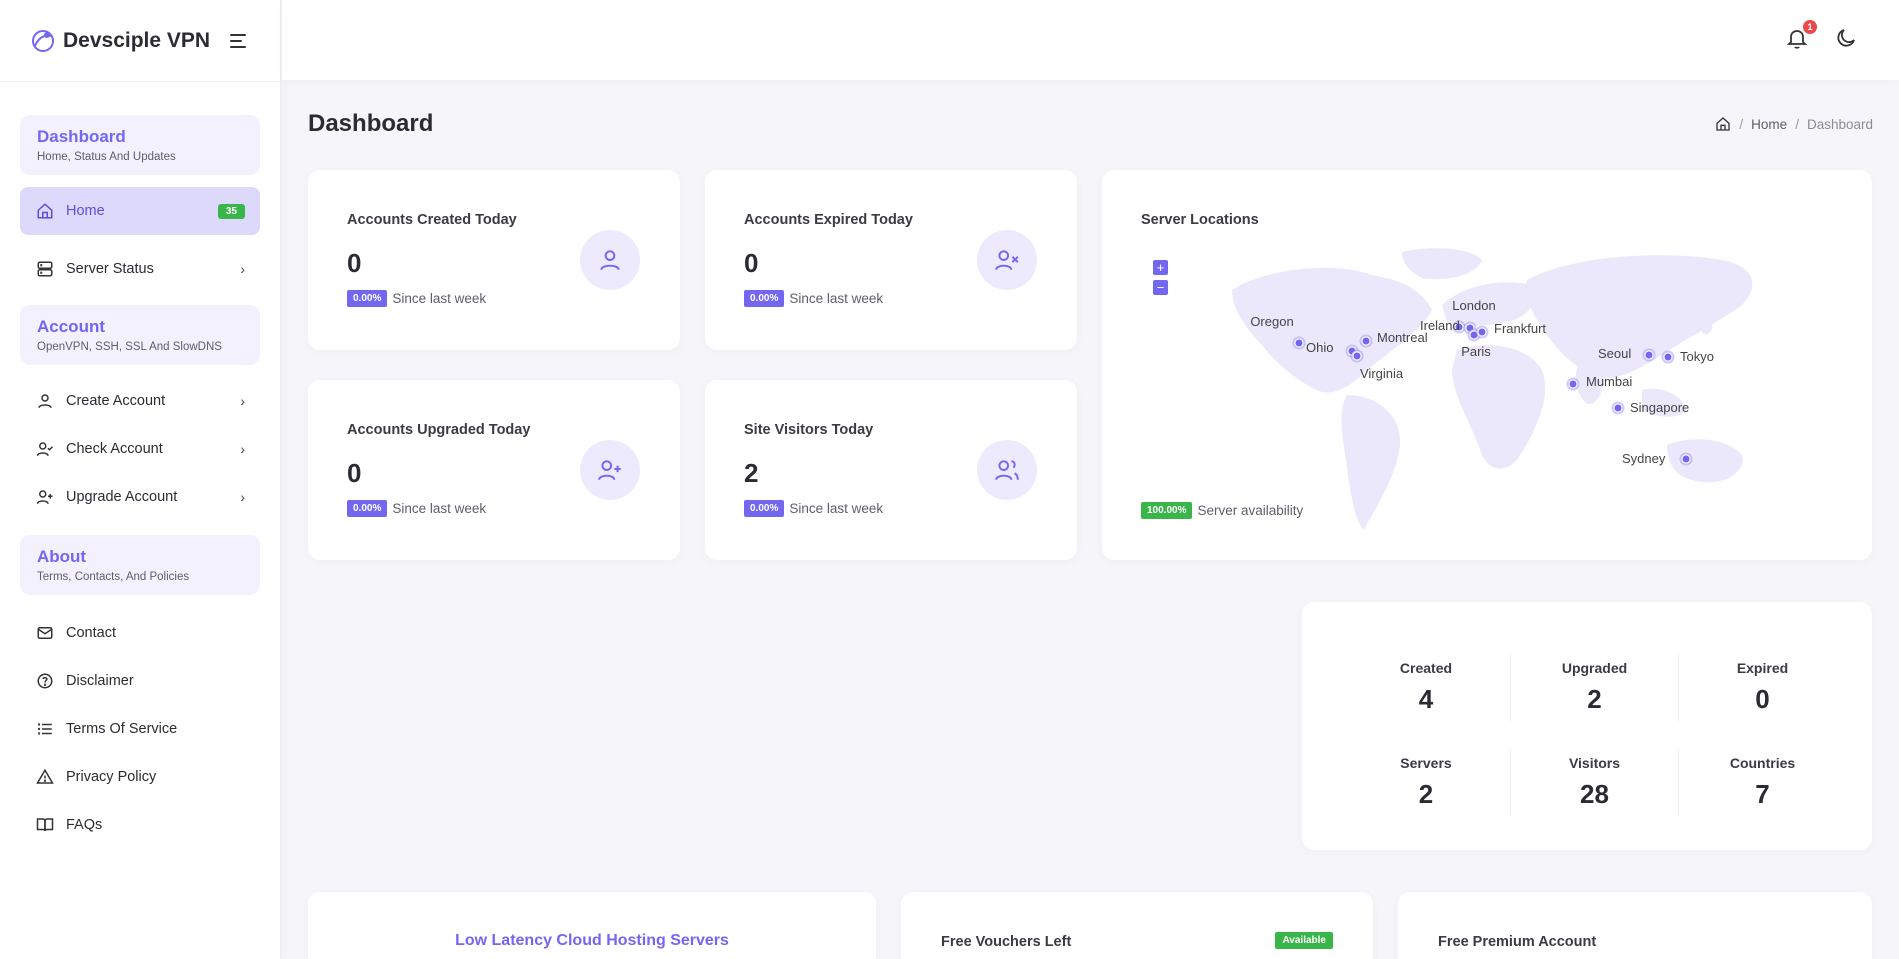 Image resolution: width=1899 pixels, height=959 pixels. I want to click on section-title: Account, so click(71, 326).